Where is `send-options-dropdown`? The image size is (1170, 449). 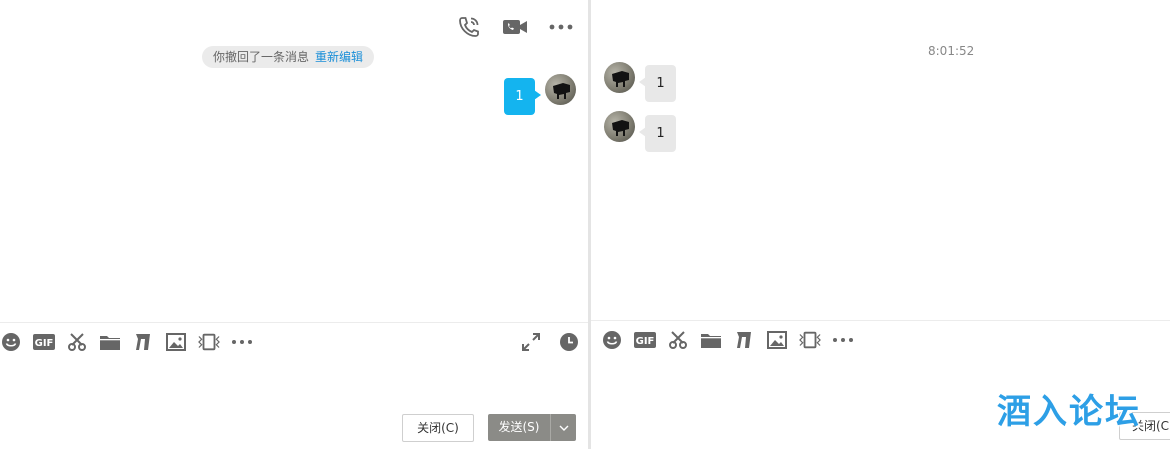
send-options-dropdown is located at coordinates (563, 427).